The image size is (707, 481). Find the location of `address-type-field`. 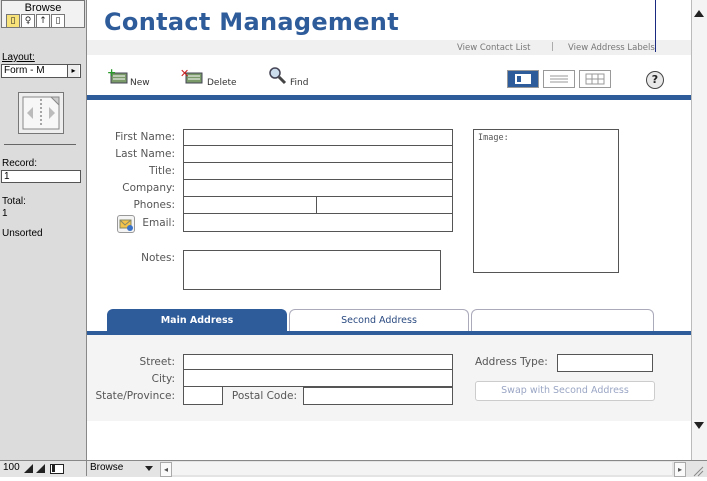

address-type-field is located at coordinates (605, 363).